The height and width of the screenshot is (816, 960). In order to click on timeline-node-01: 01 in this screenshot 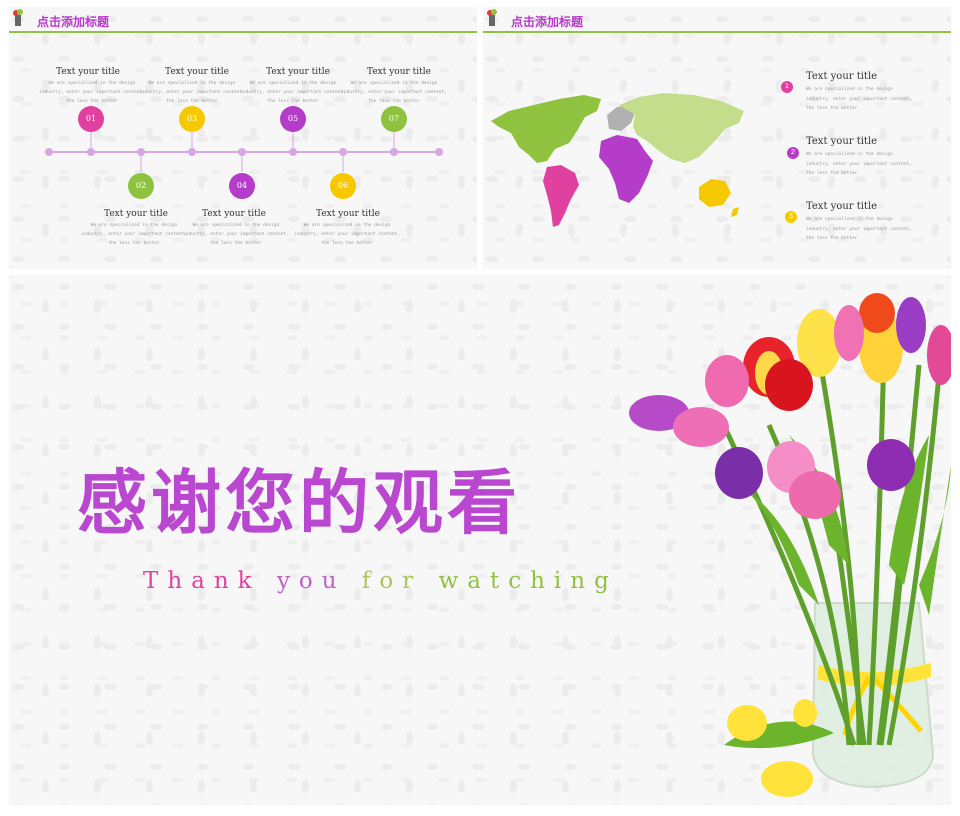, I will do `click(91, 119)`.